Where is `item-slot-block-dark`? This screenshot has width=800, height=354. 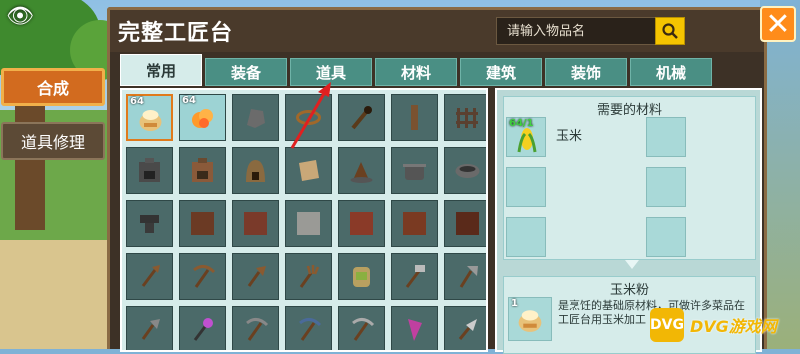
item-slot-block-dark is located at coordinates (465, 223).